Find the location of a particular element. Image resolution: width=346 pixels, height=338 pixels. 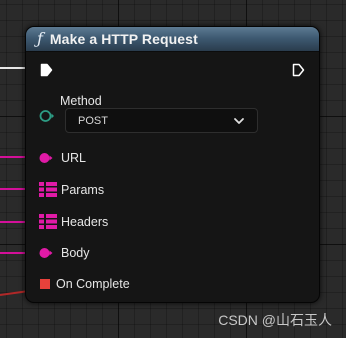

exec-input-pin-icon is located at coordinates (46, 70).